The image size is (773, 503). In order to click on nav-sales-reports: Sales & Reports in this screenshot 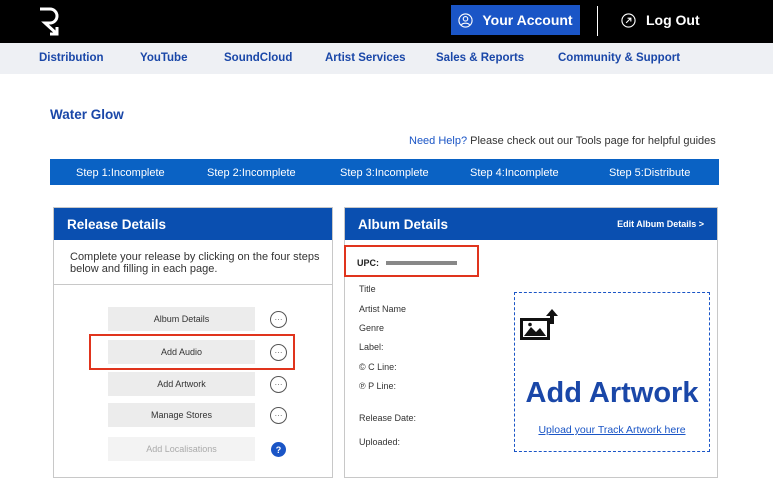, I will do `click(480, 58)`.